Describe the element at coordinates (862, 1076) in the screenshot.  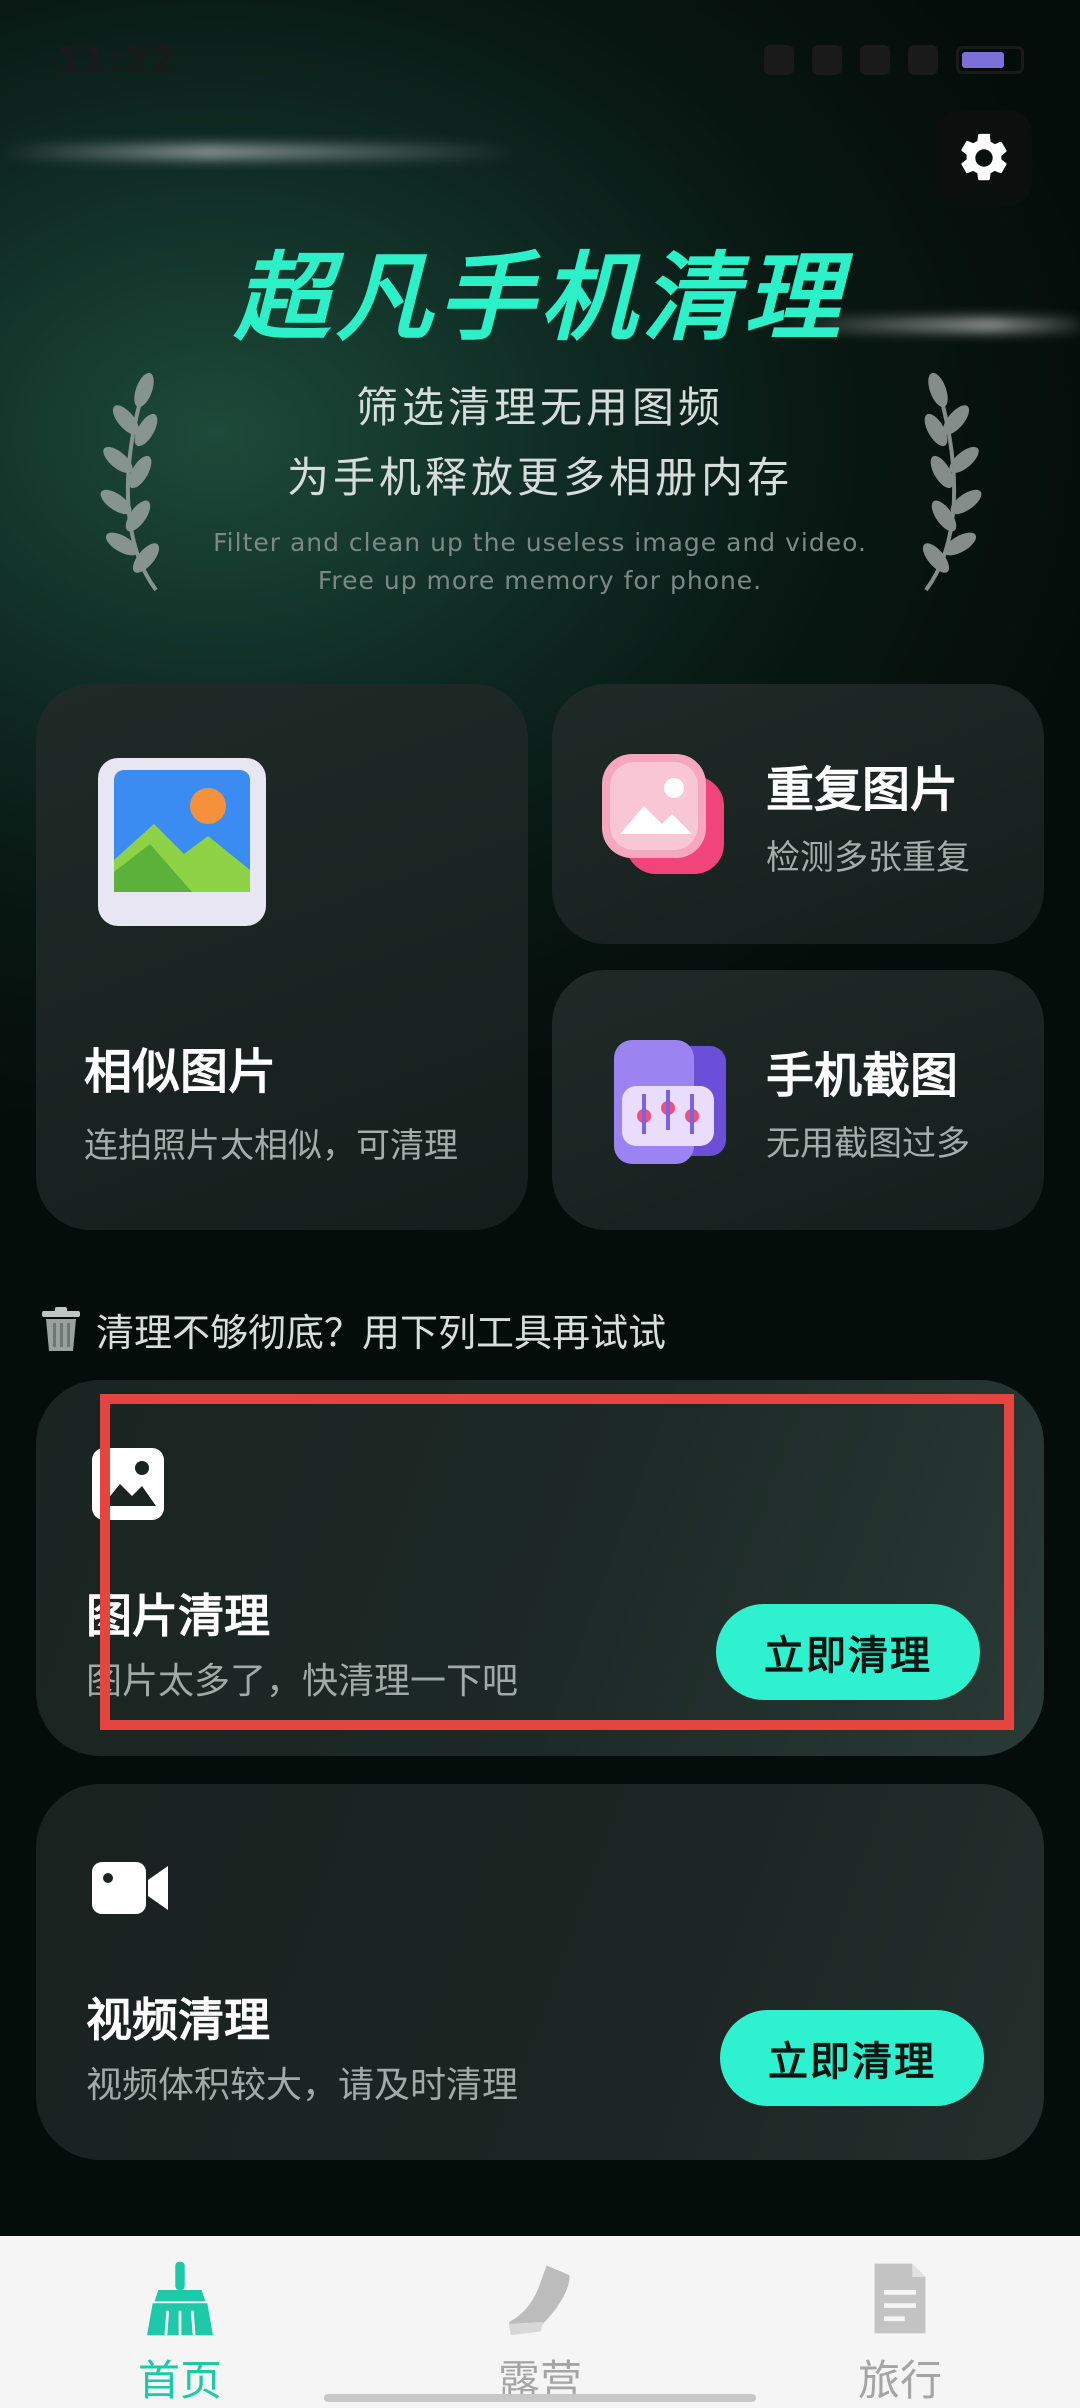
I see `screenshots-title: 手机截图` at that location.